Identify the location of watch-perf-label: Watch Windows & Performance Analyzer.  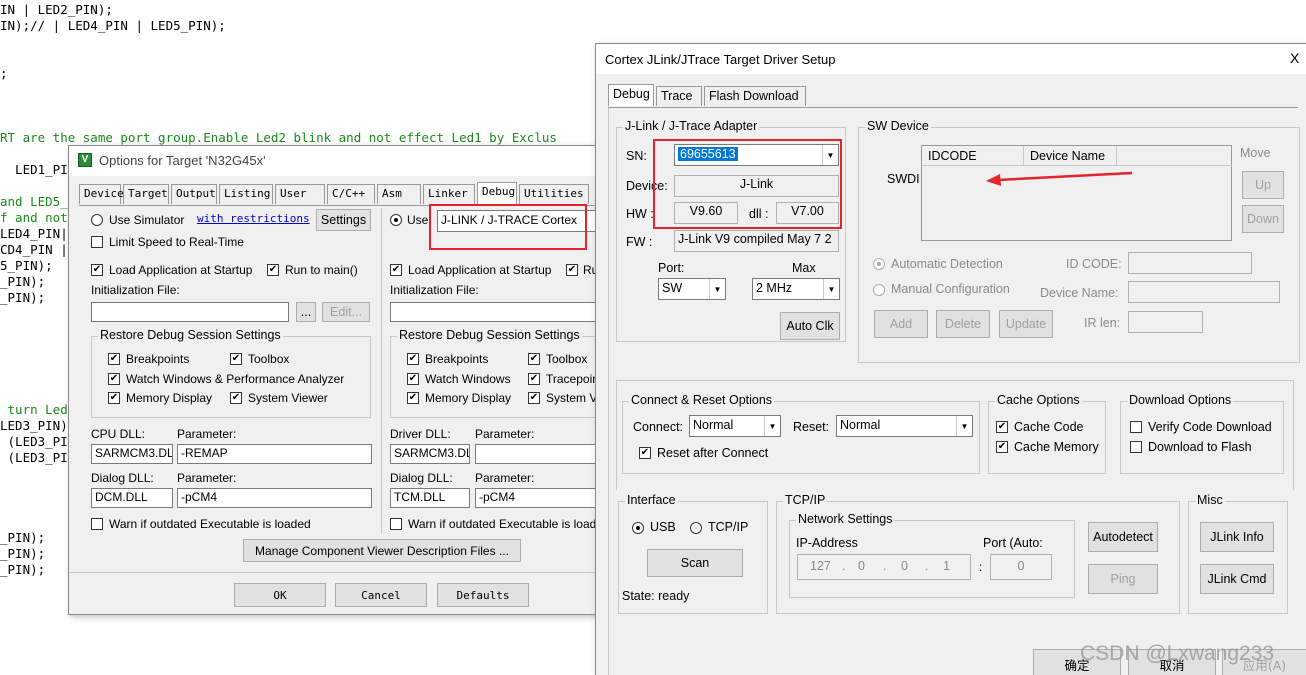
(235, 379).